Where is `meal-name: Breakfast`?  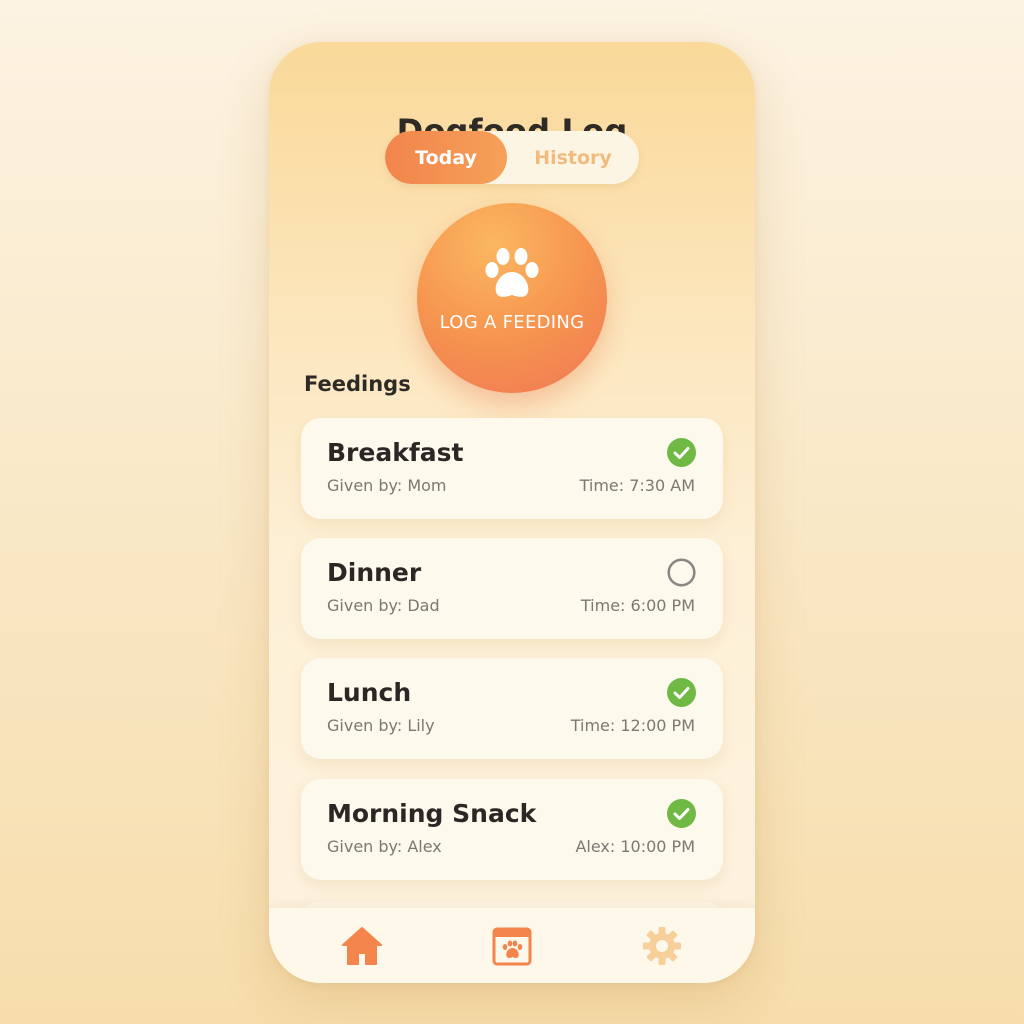 meal-name: Breakfast is located at coordinates (395, 452).